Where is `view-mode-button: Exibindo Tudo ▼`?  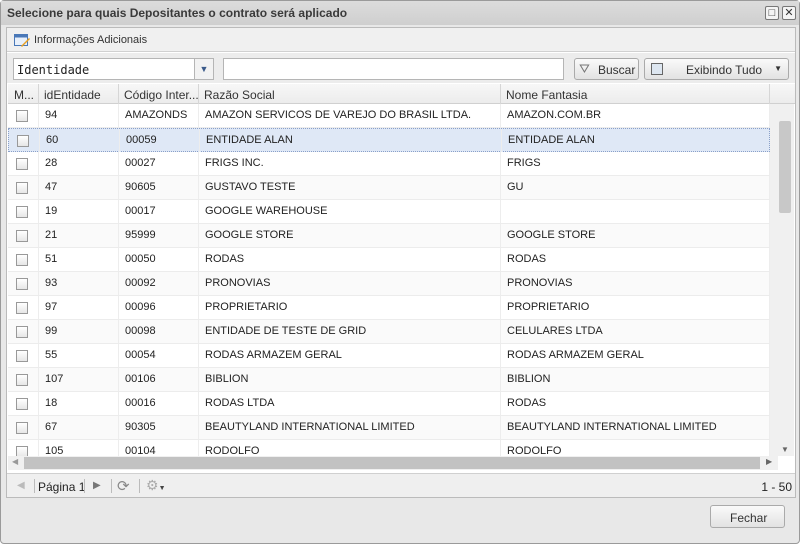
view-mode-button: Exibindo Tudo ▼ is located at coordinates (716, 69).